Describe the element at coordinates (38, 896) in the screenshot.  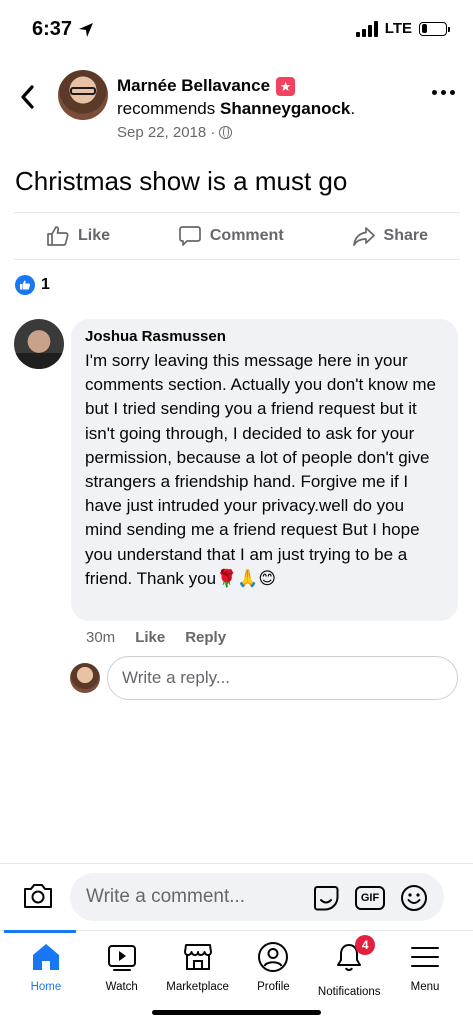
I see `camera-icon` at that location.